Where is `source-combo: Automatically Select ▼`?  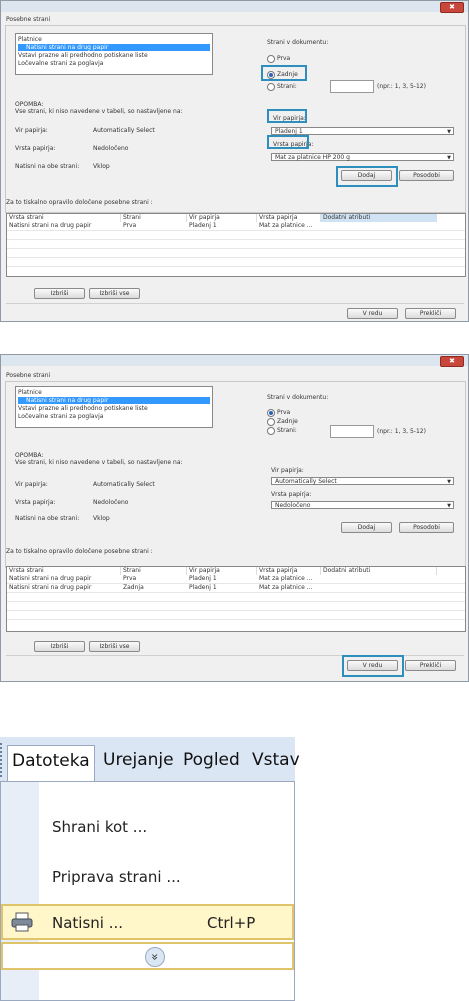
source-combo: Automatically Select ▼ is located at coordinates (362, 481).